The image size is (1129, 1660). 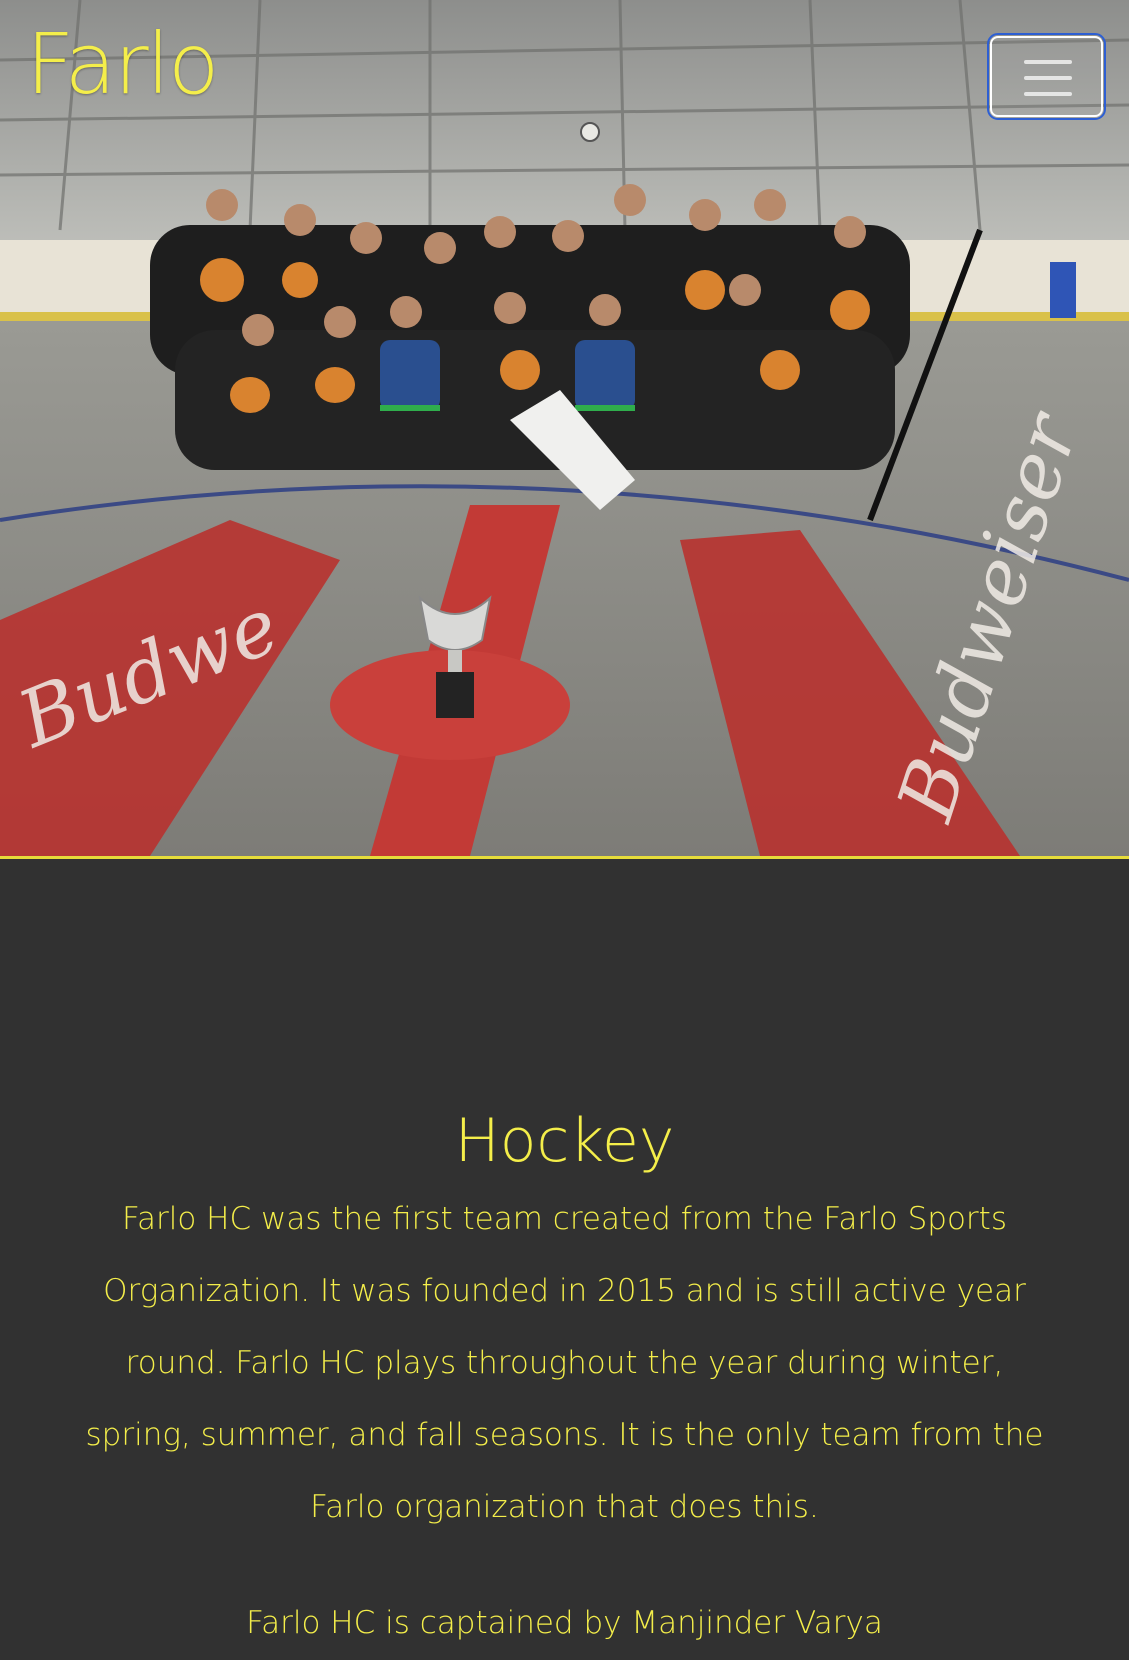 What do you see at coordinates (564, 1623) in the screenshot?
I see `captain-text: Farlo HC is captained by Manjinder Varya` at bounding box center [564, 1623].